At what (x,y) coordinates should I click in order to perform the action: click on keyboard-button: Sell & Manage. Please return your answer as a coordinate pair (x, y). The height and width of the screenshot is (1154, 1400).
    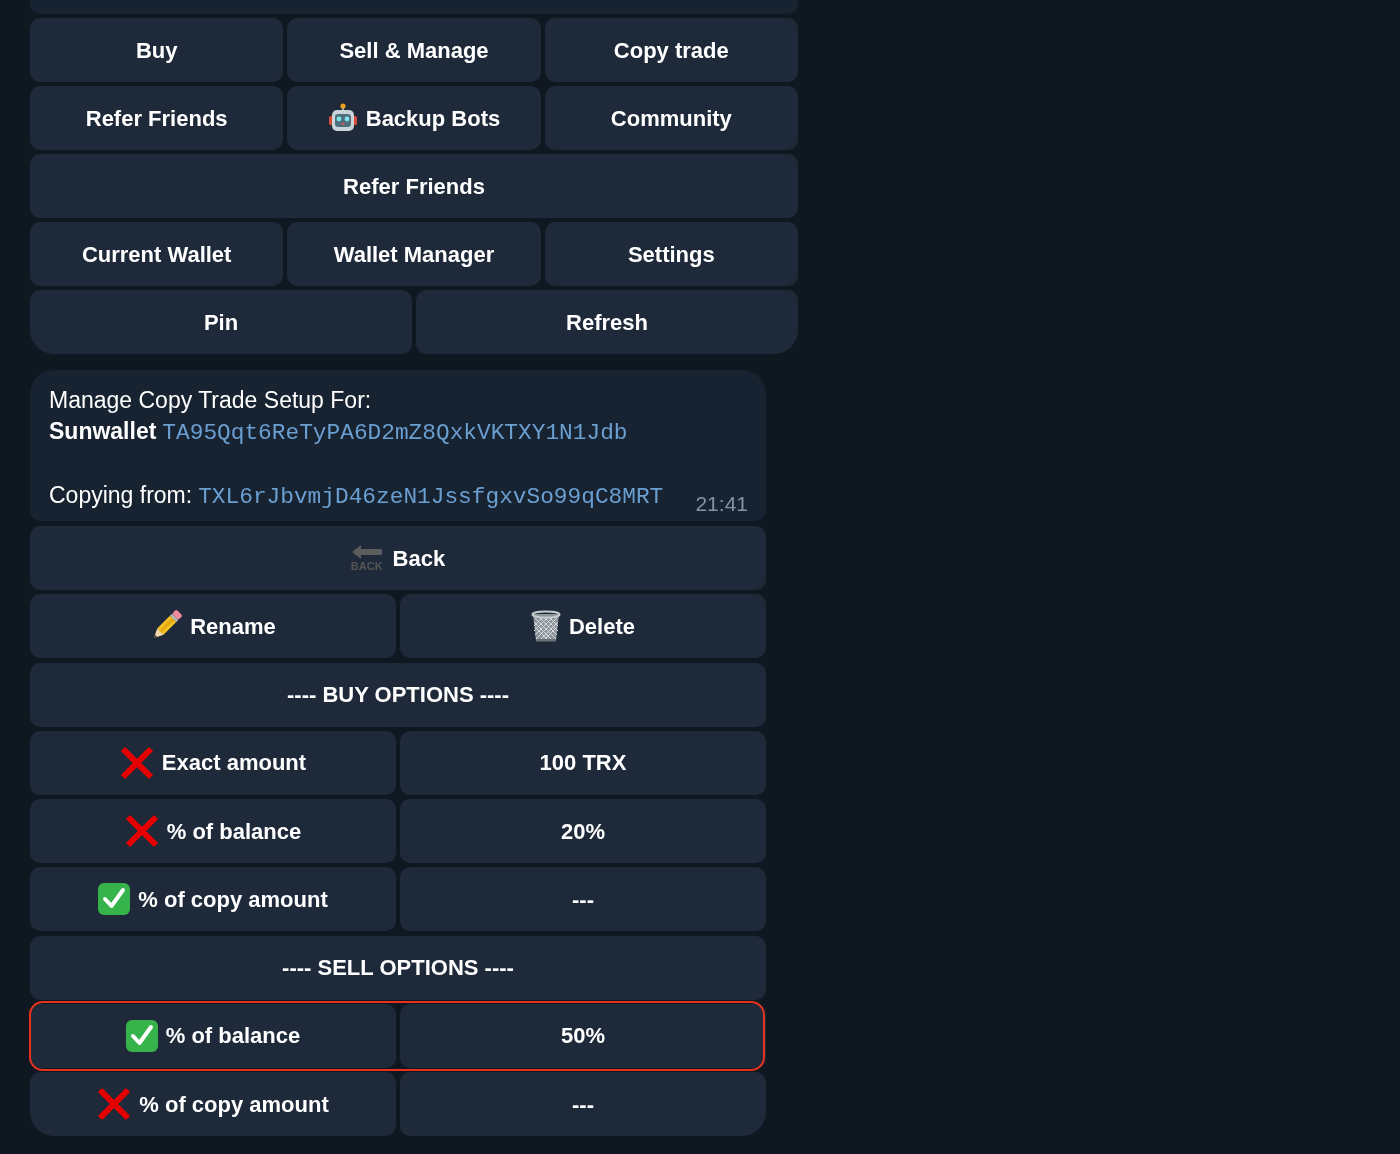
    Looking at the image, I should click on (414, 50).